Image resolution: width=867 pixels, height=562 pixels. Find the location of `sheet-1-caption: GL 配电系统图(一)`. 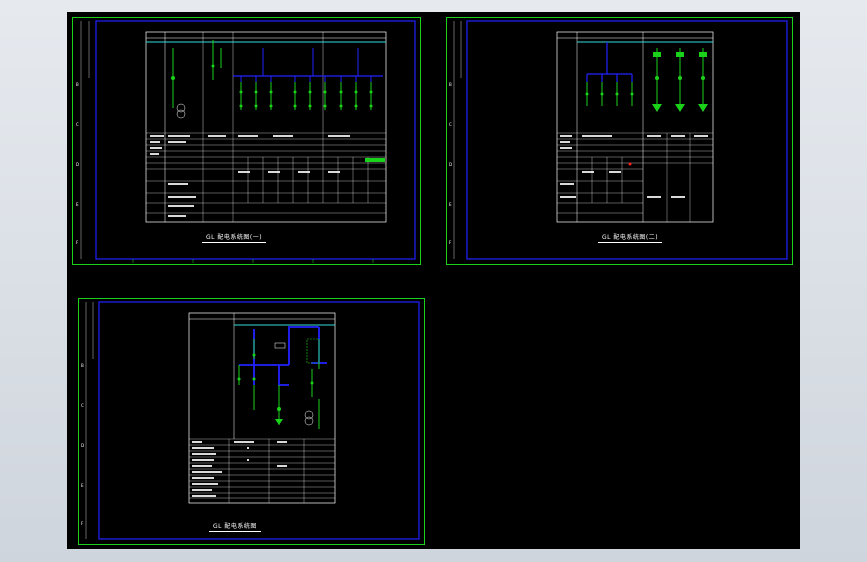

sheet-1-caption: GL 配电系统图(一) is located at coordinates (234, 238).